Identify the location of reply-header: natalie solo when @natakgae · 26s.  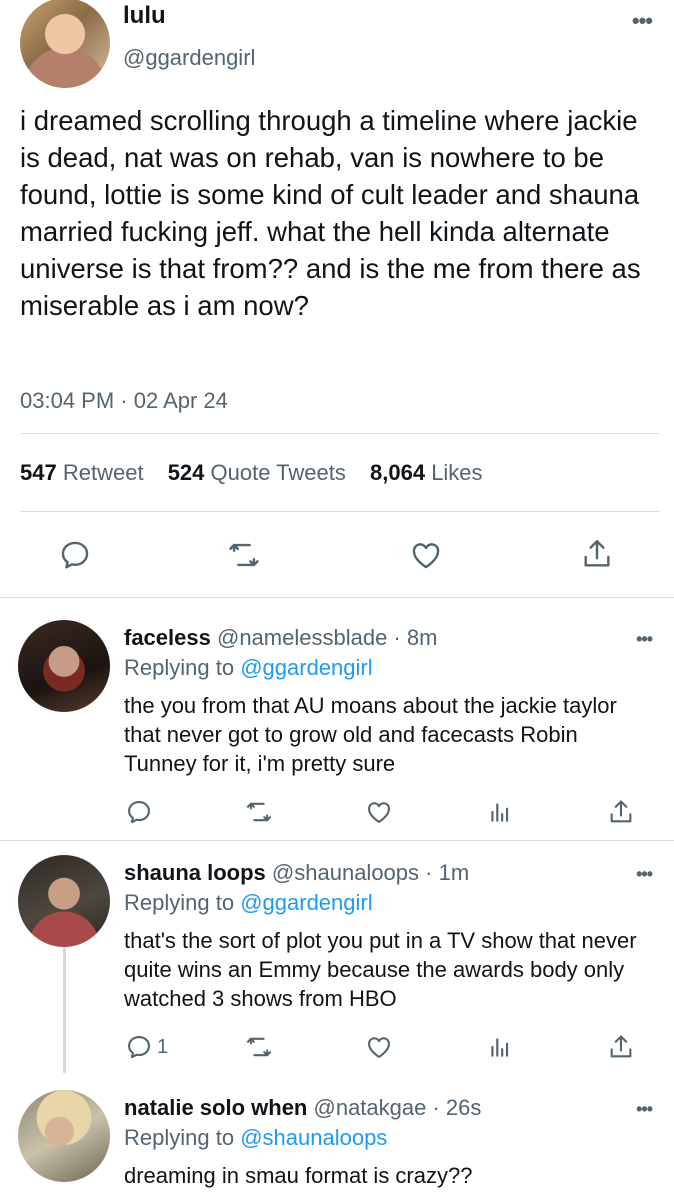
(303, 1107).